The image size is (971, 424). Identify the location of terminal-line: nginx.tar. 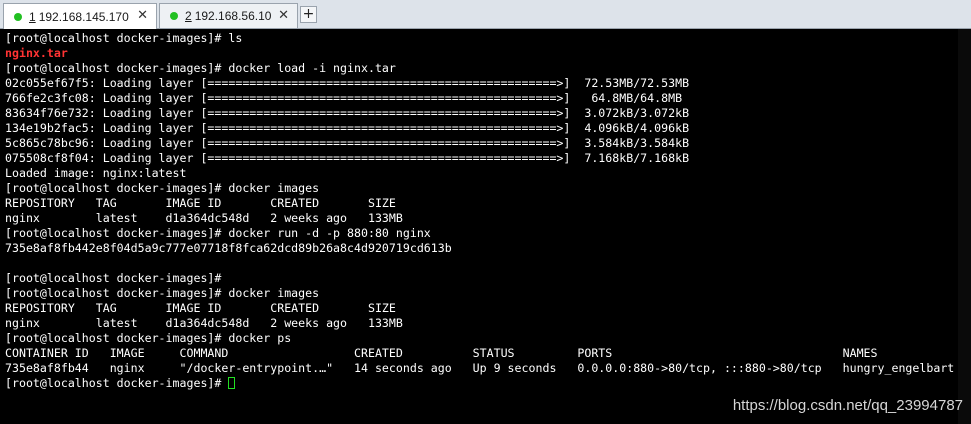
(36, 53).